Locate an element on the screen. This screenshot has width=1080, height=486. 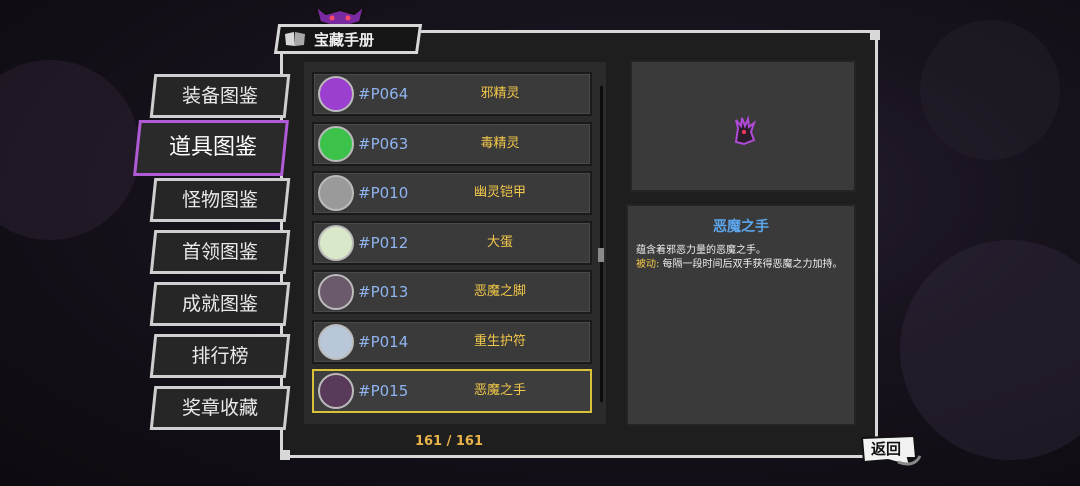
item-name: 邪精灵 is located at coordinates (500, 93).